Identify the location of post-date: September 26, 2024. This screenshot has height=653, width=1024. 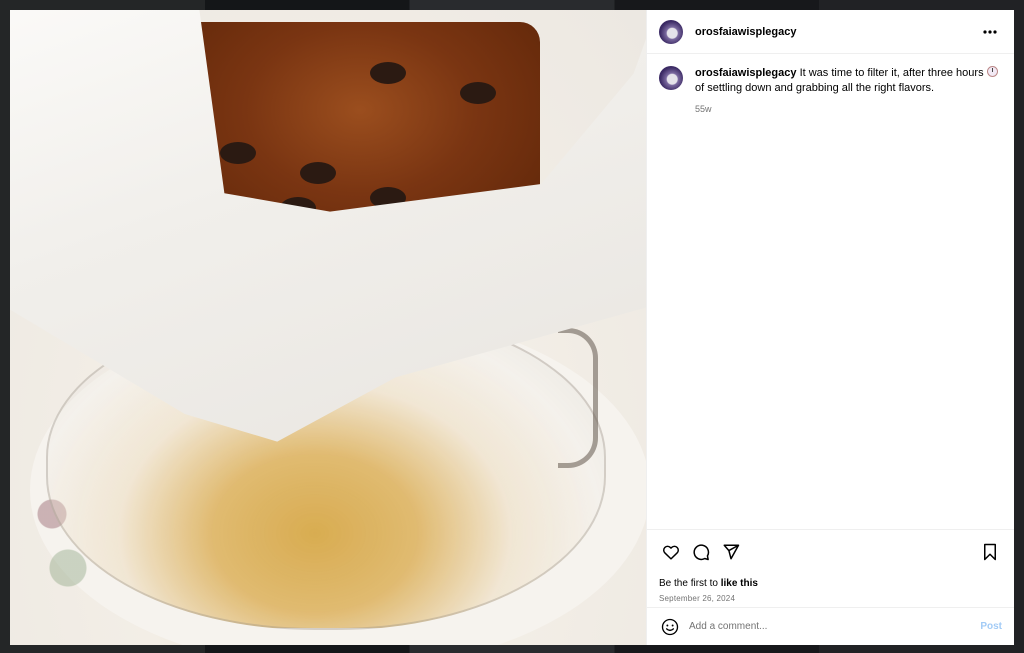
(697, 598).